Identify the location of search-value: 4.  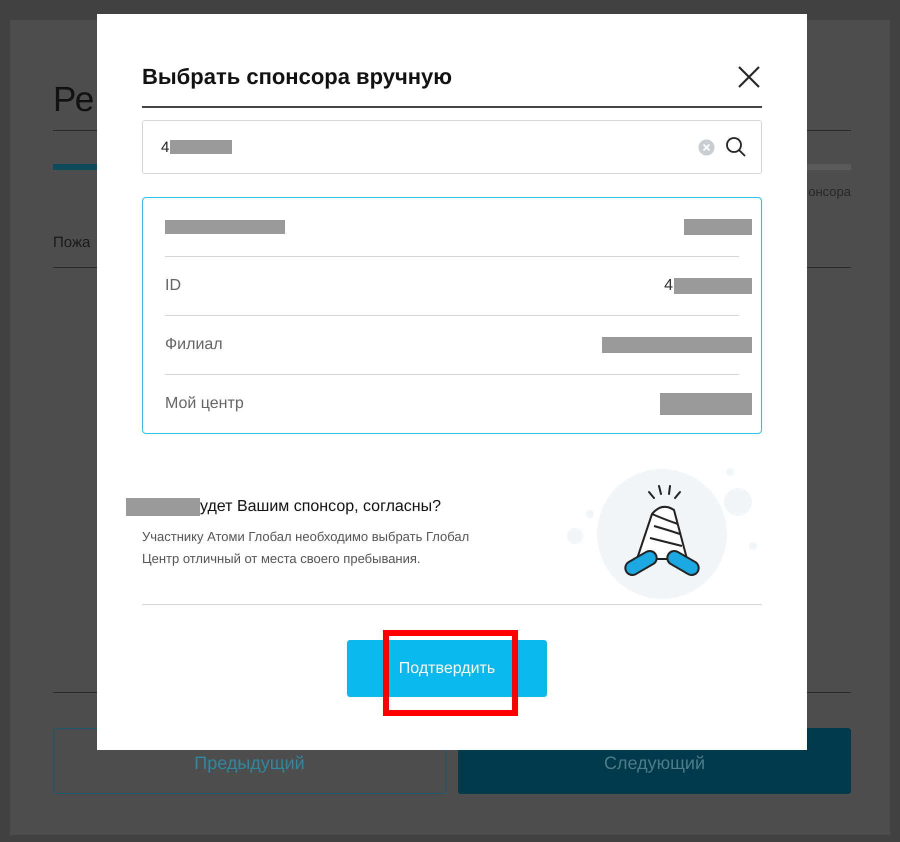
(165, 147).